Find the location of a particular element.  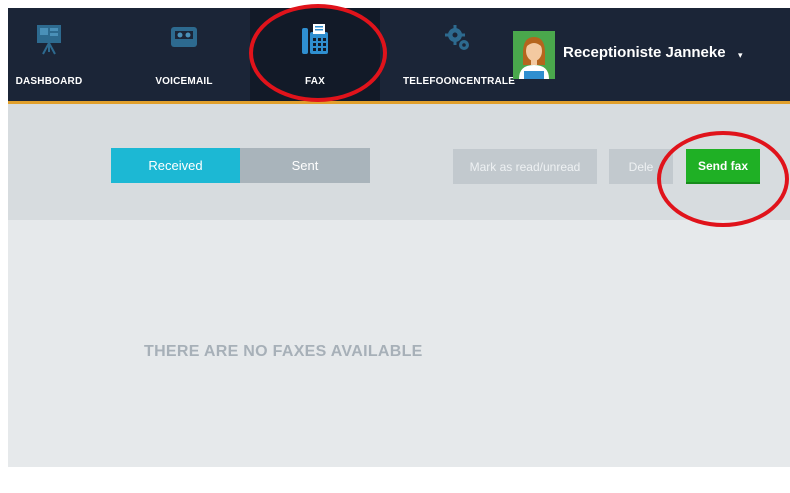

fax-machine-icon is located at coordinates (315, 39).